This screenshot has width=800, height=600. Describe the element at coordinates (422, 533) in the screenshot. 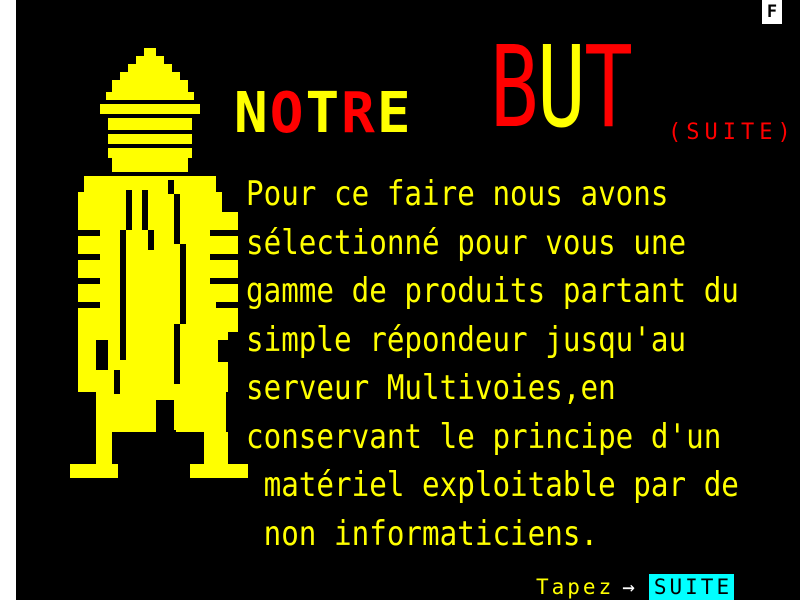

I see `body-line: non informaticiens.` at that location.